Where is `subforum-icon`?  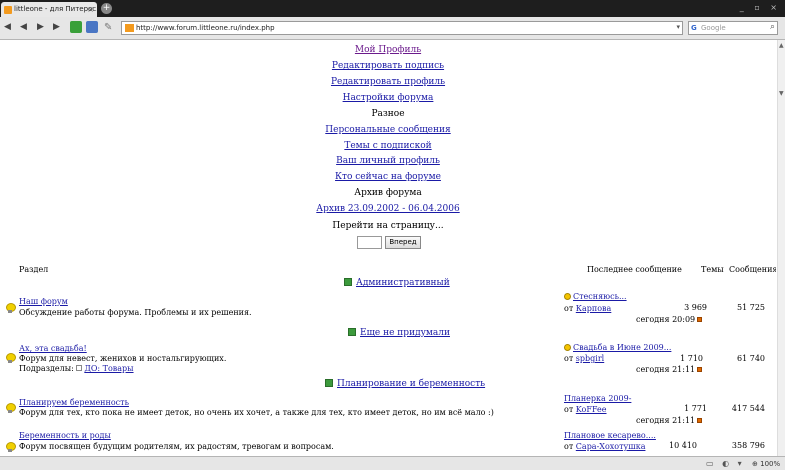
subforum-icon is located at coordinates (79, 368).